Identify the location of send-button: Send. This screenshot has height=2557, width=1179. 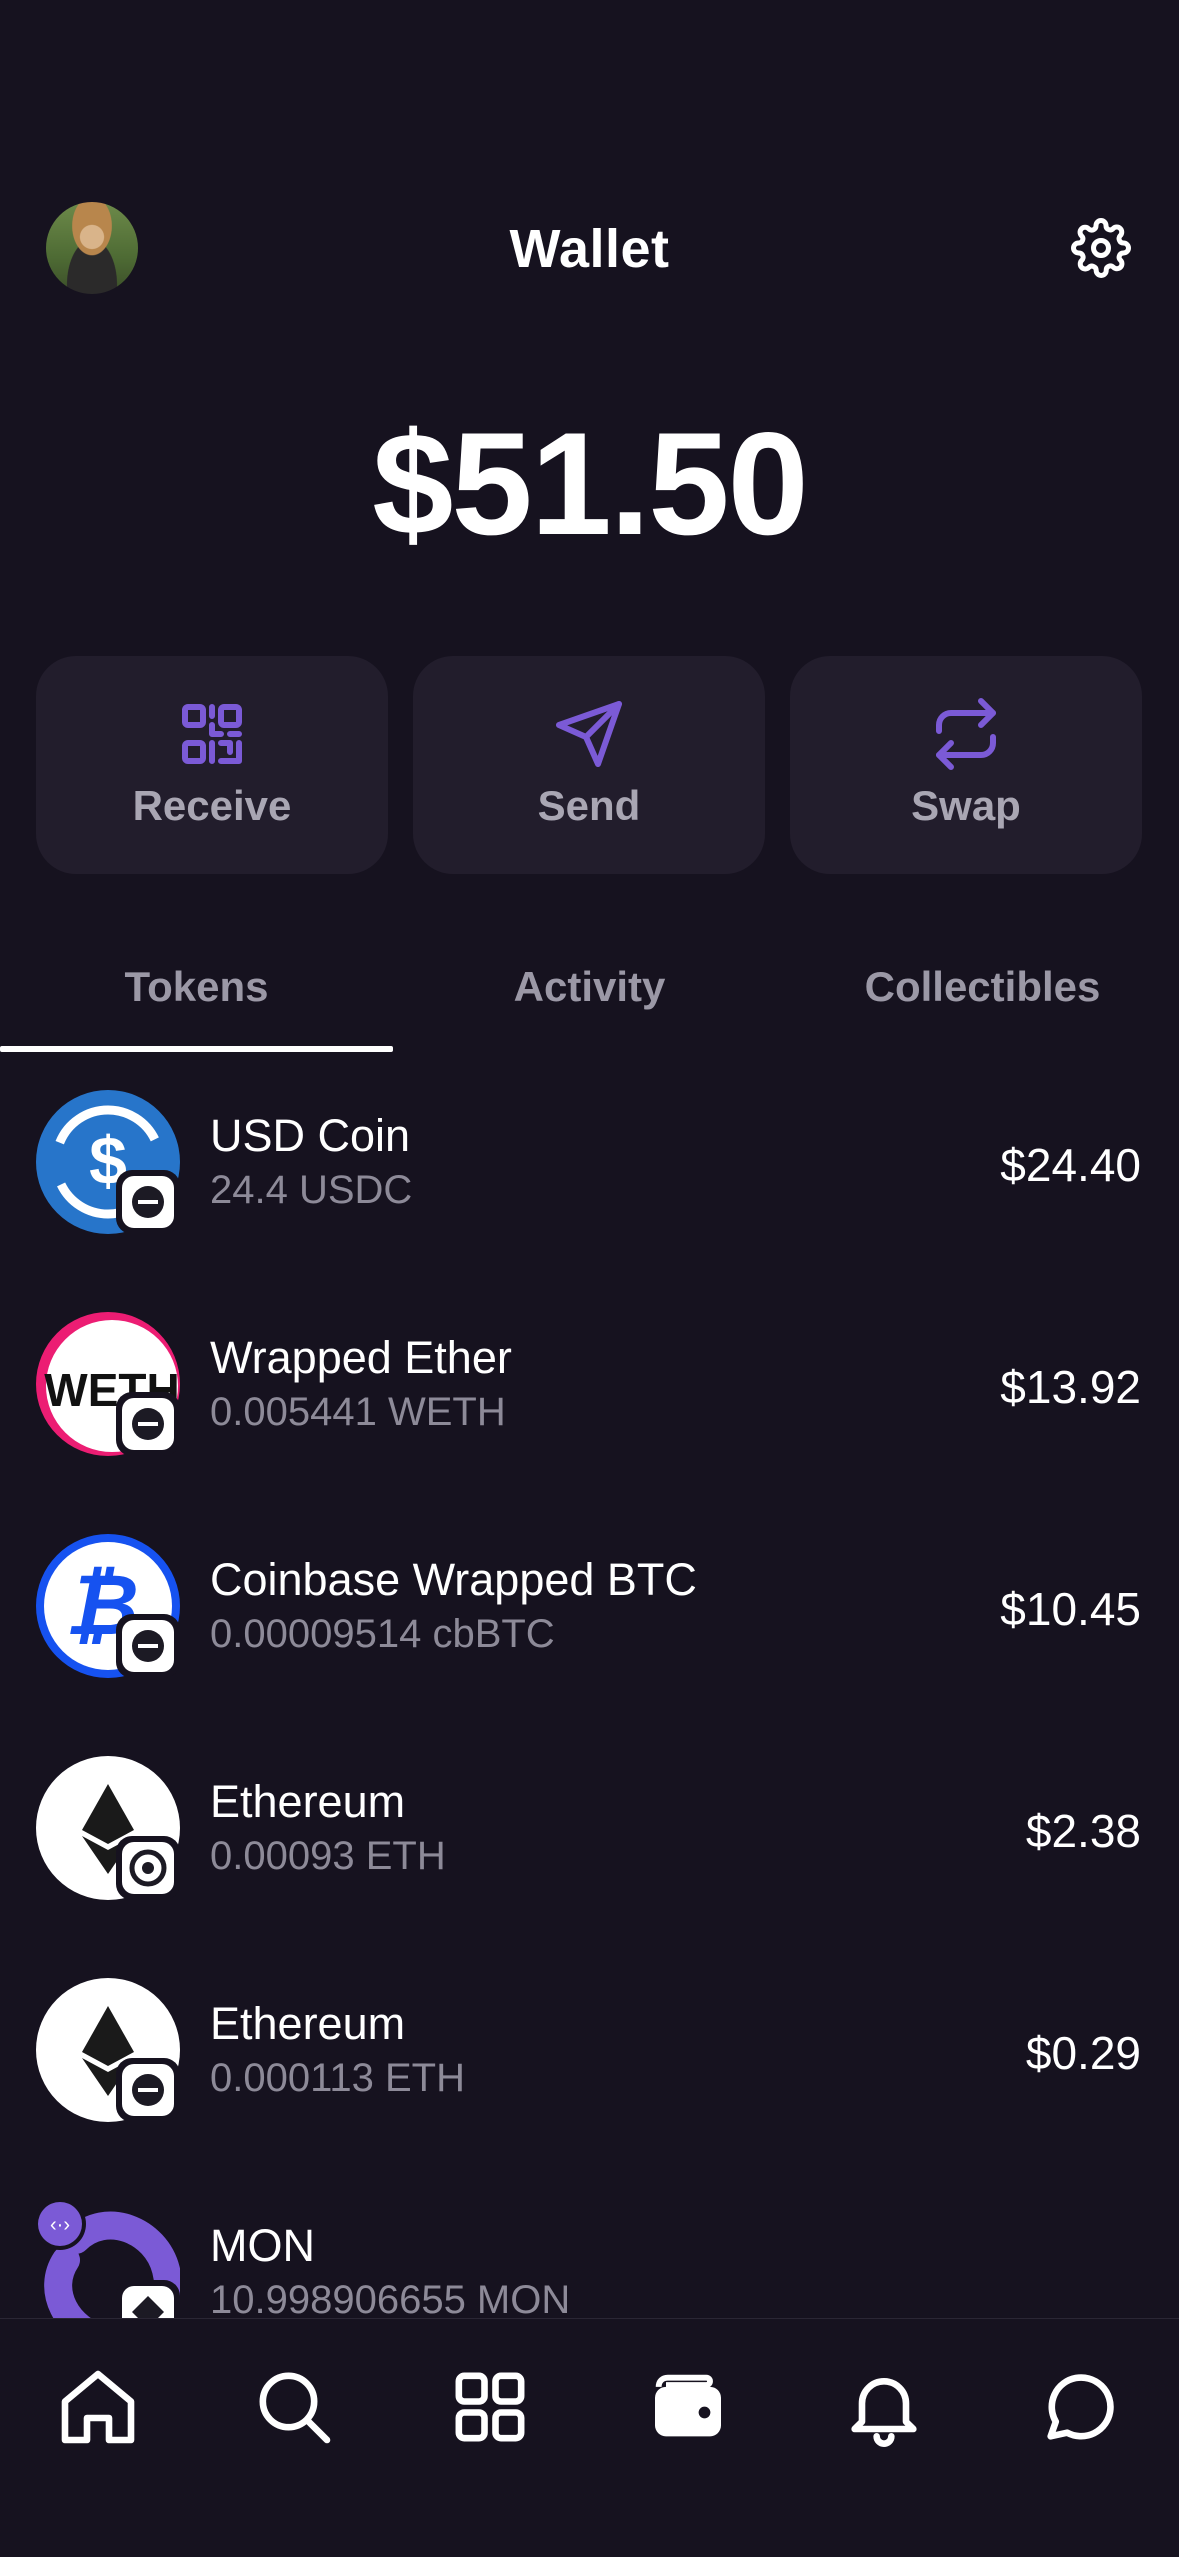
(589, 765).